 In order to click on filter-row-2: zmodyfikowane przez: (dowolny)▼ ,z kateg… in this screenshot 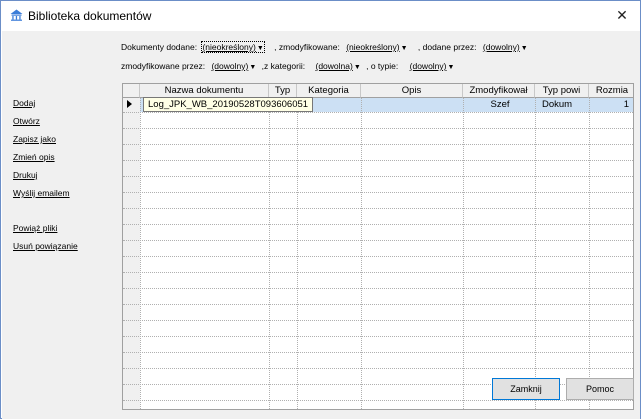, I will do `click(287, 66)`.